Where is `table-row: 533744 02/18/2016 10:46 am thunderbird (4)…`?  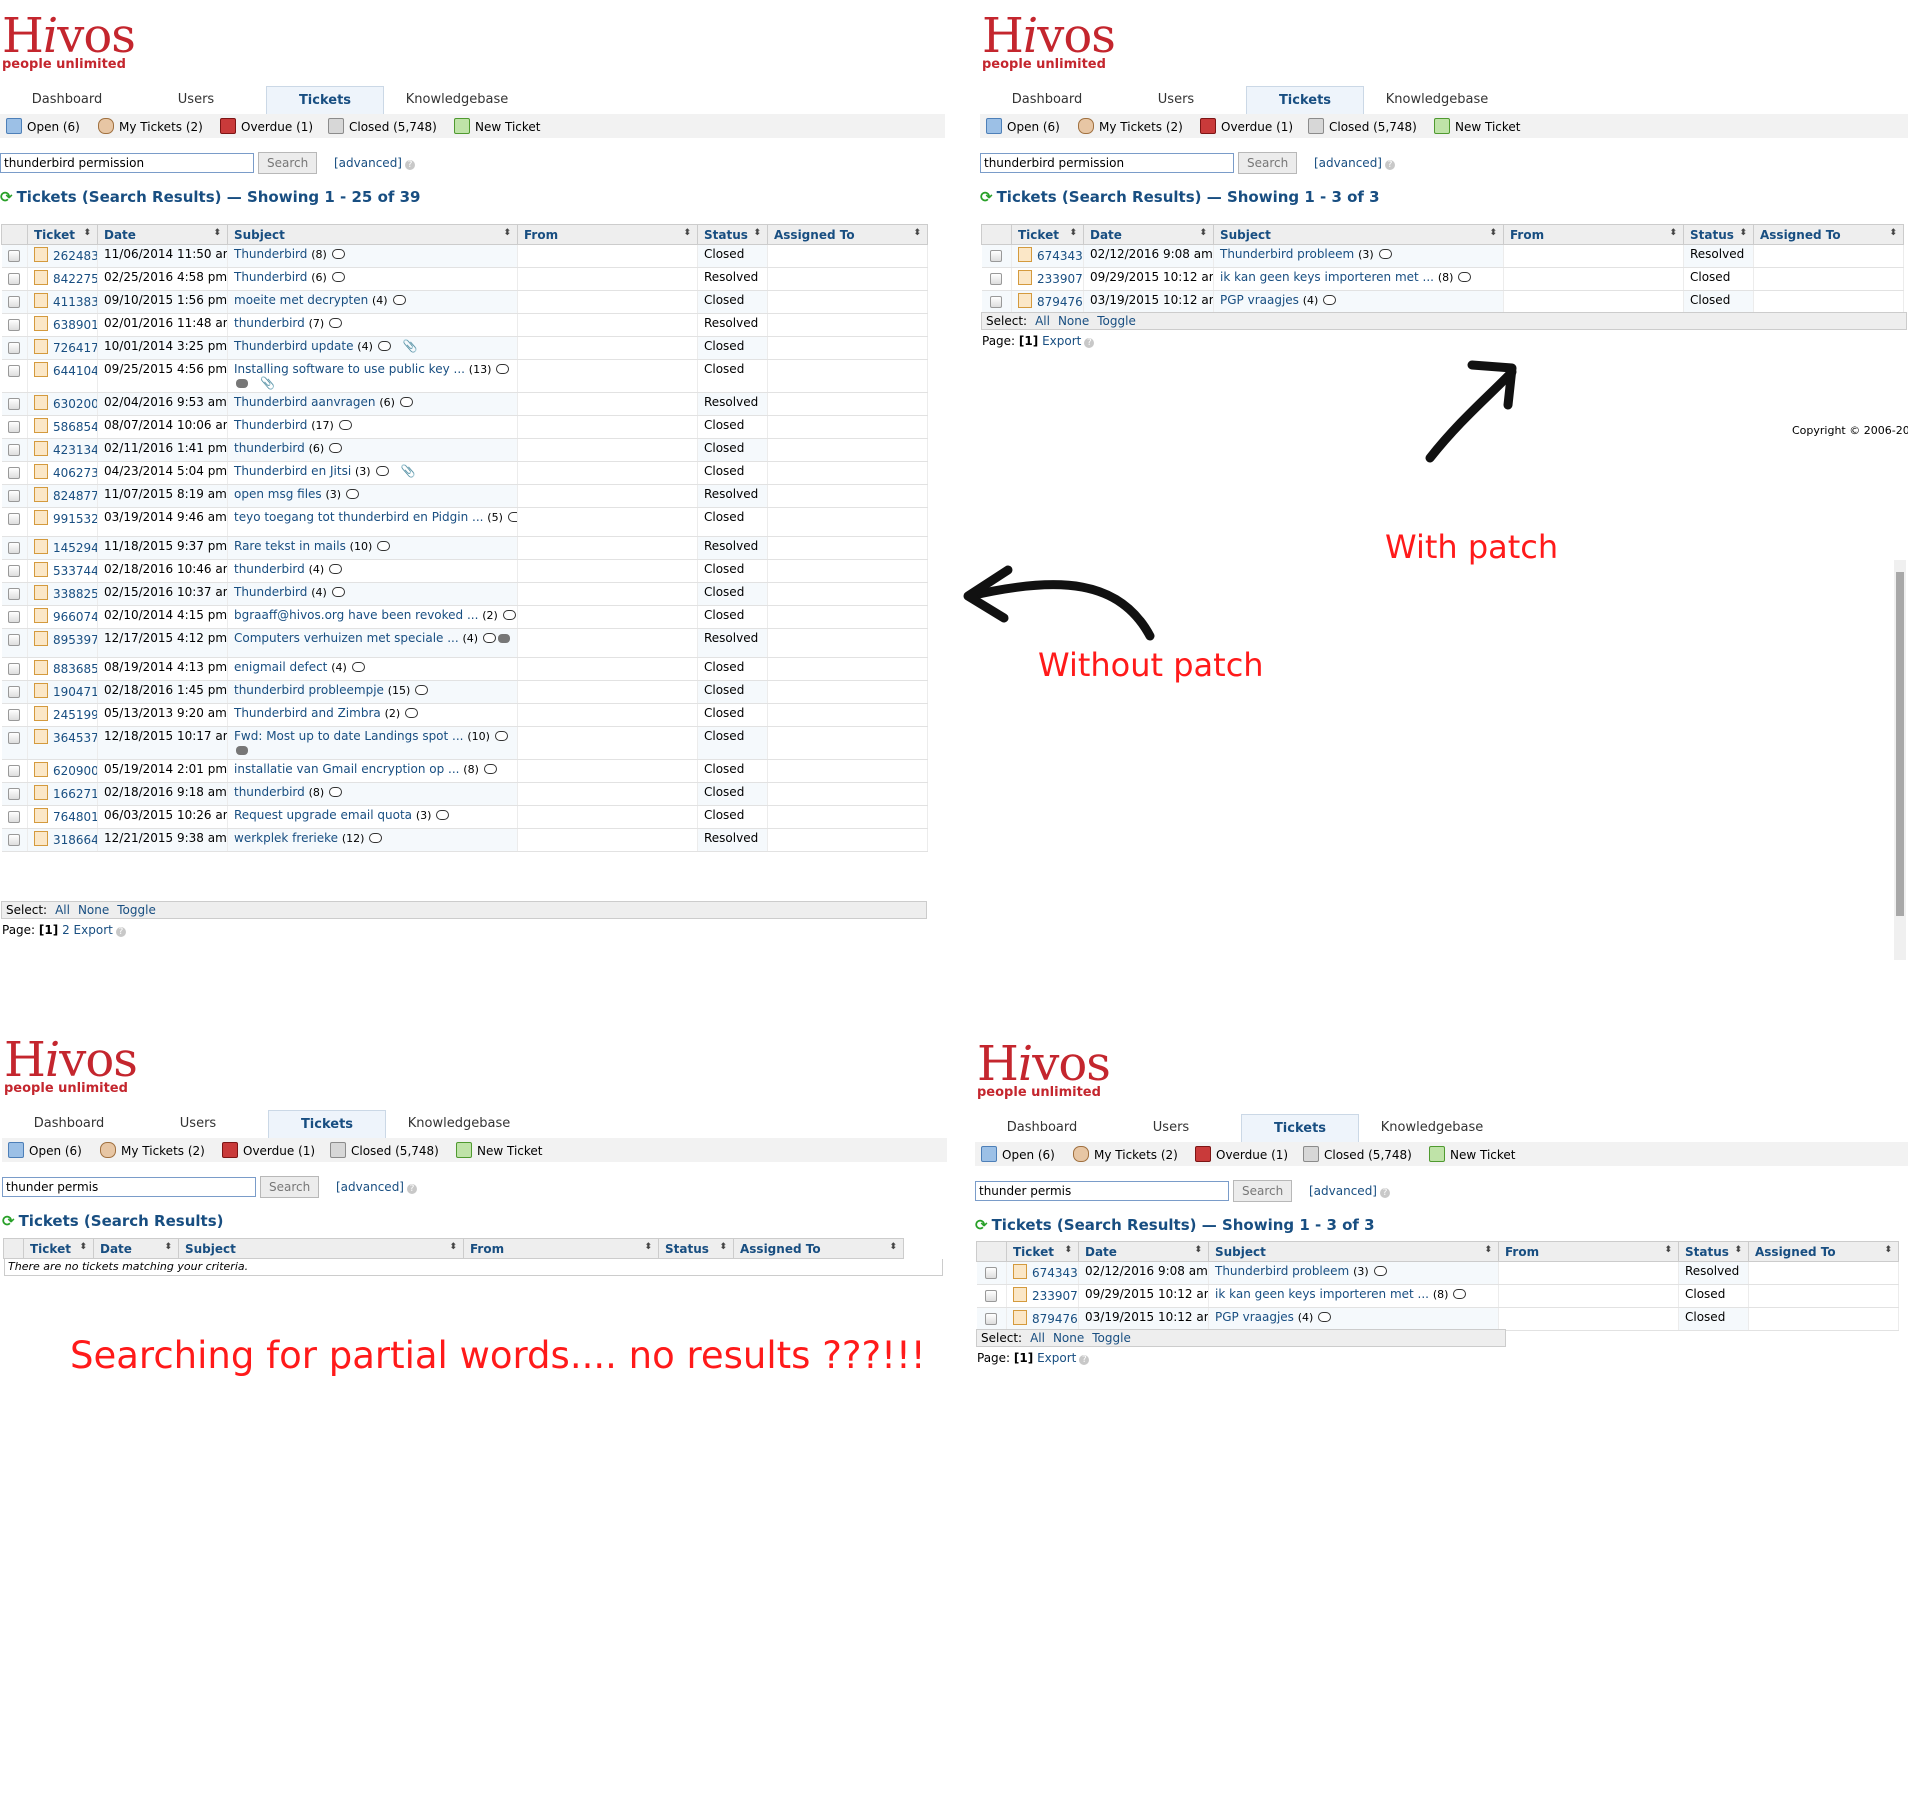 table-row: 533744 02/18/2016 10:46 am thunderbird (4)… is located at coordinates (464, 571).